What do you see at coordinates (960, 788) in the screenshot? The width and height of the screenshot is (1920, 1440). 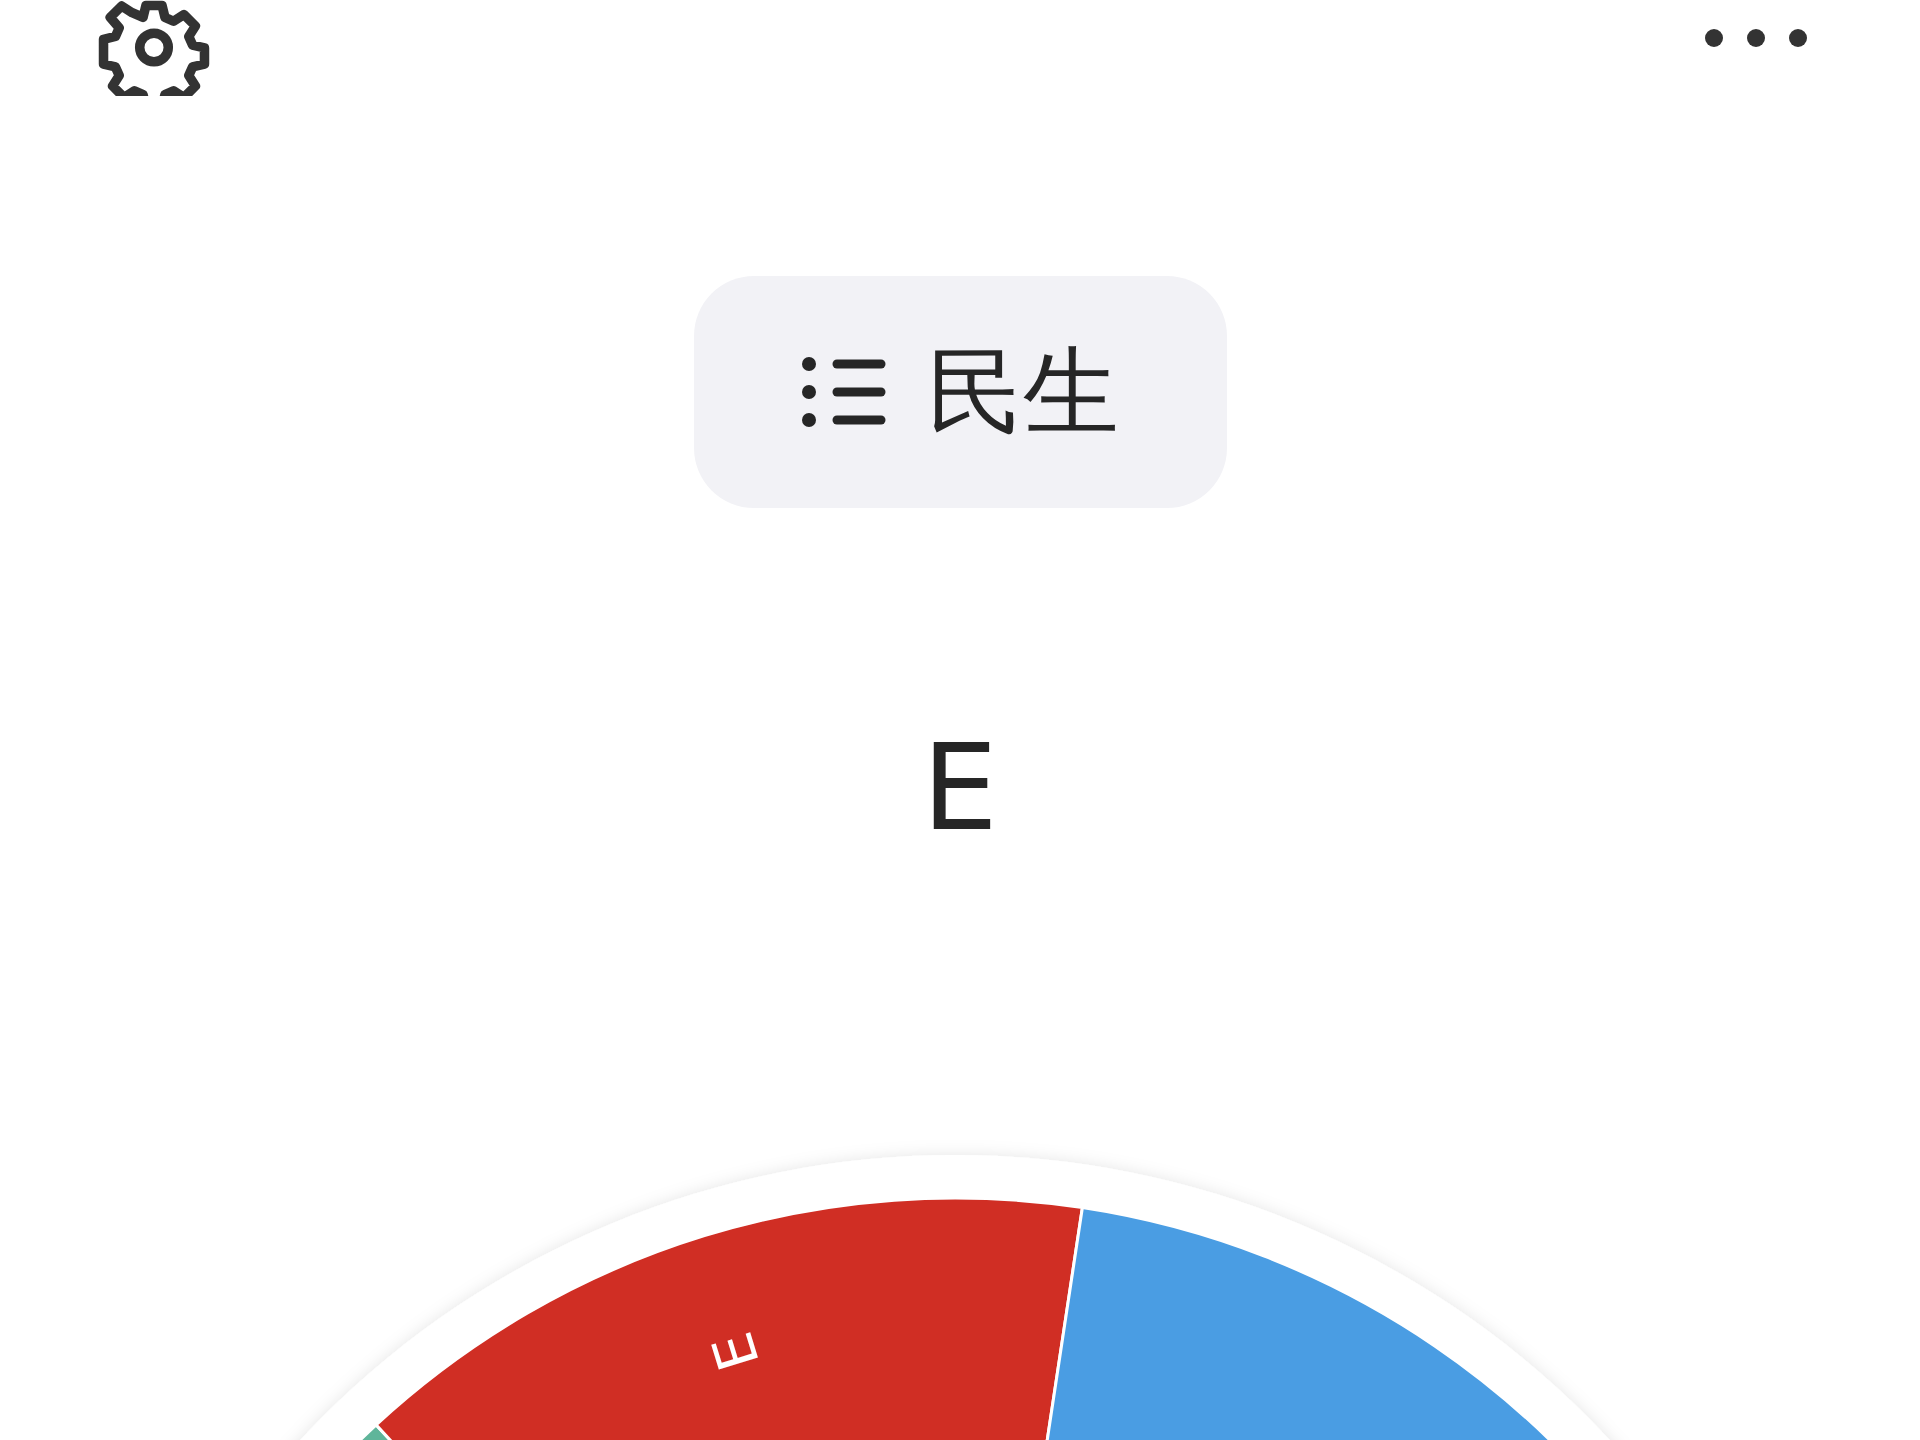 I see `result-text: E` at bounding box center [960, 788].